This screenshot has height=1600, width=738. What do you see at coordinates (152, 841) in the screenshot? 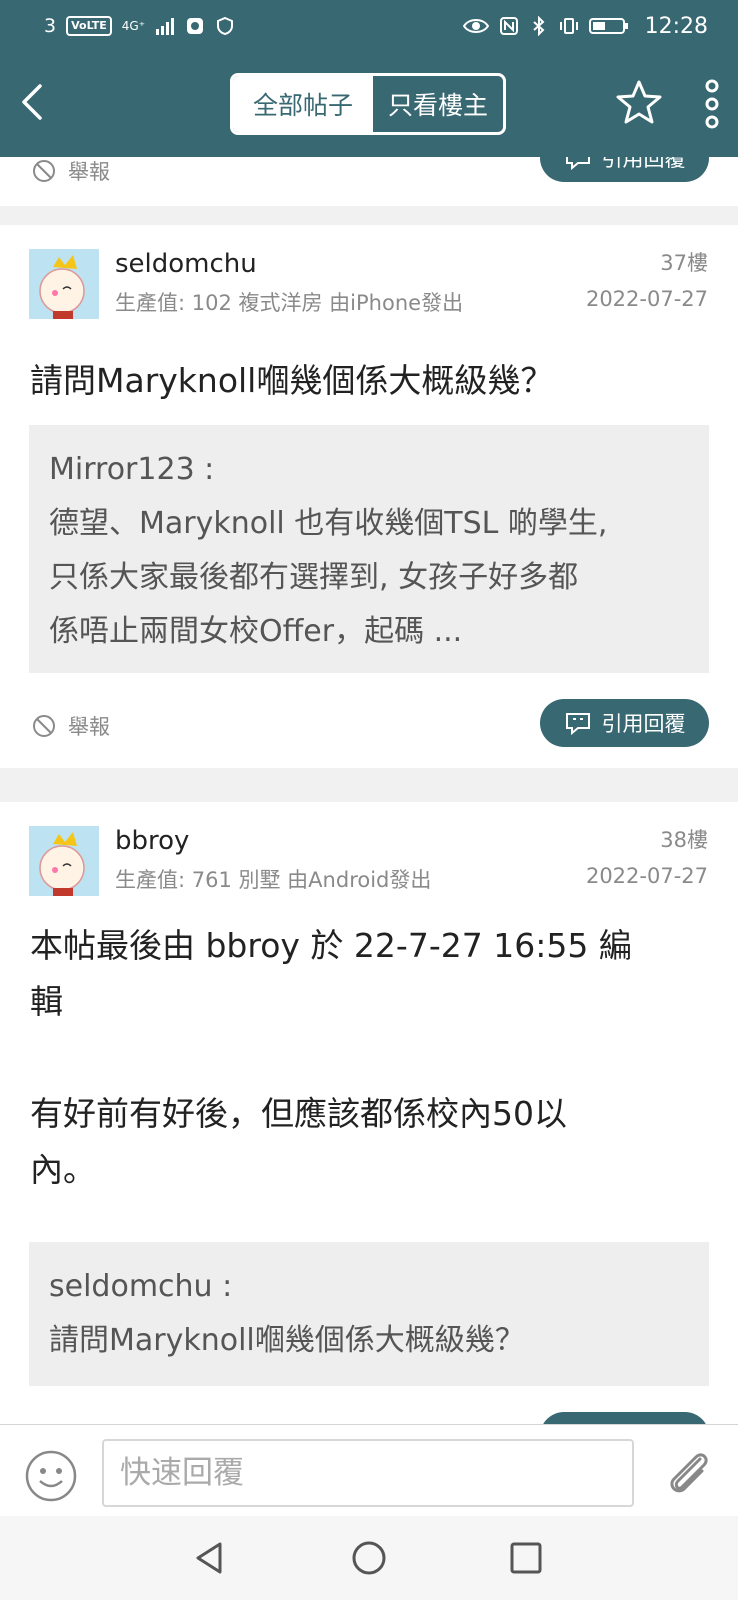
I see `post-username: bbroy` at bounding box center [152, 841].